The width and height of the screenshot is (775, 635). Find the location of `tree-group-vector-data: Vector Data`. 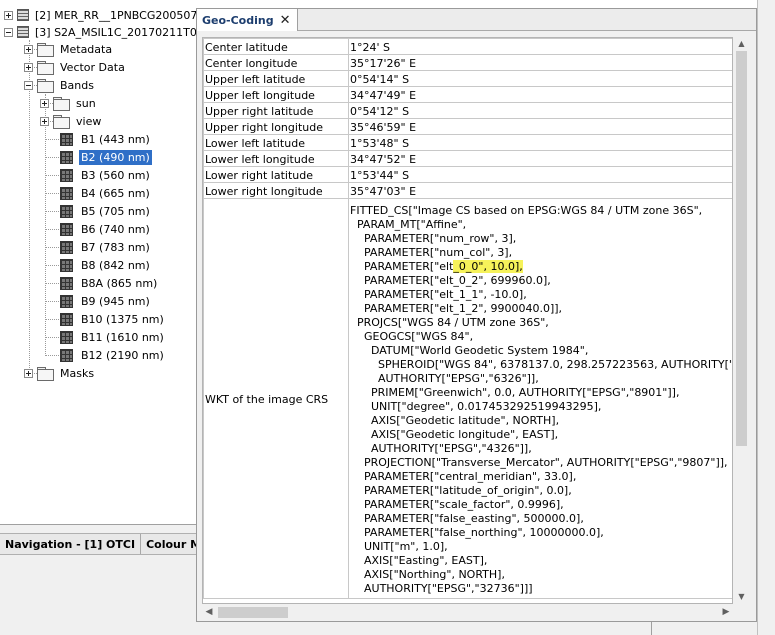

tree-group-vector-data: Vector Data is located at coordinates (75, 67).